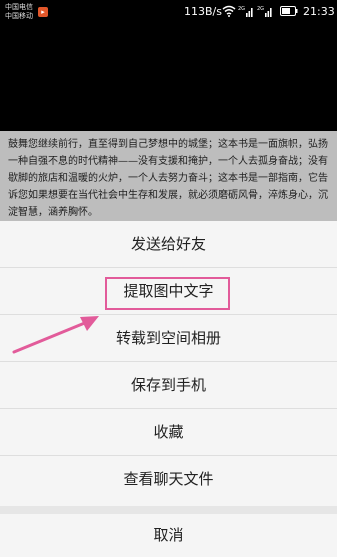  I want to click on view-chat-files-button: 查看聊天文件, so click(168, 479).